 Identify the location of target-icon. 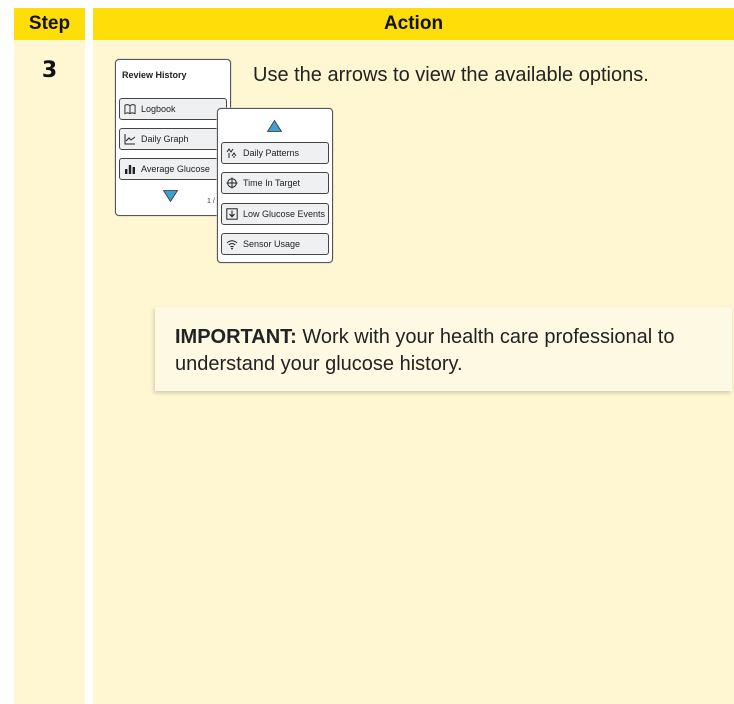
(232, 183).